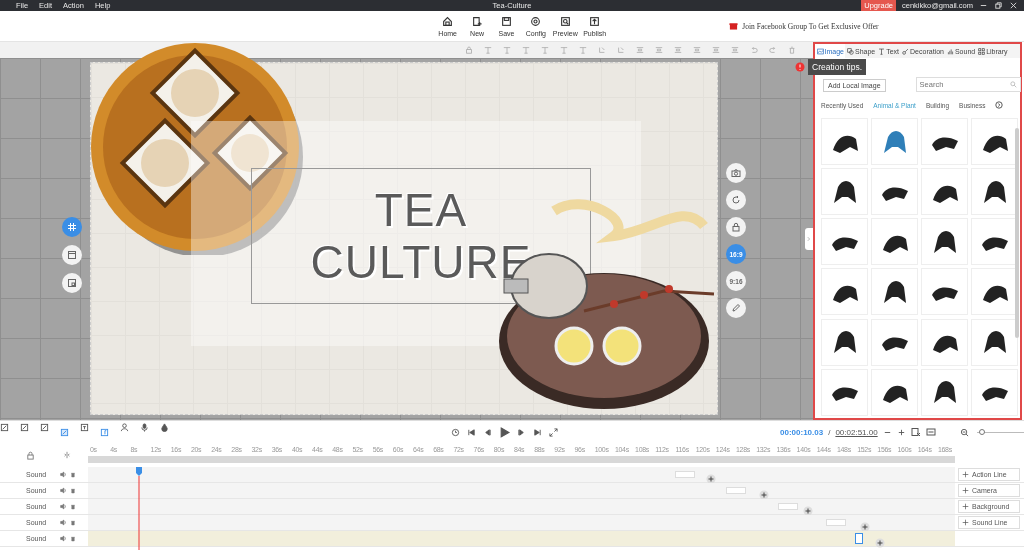 This screenshot has height=553, width=1024. Describe the element at coordinates (595, 21) in the screenshot. I see `publish-icon` at that location.